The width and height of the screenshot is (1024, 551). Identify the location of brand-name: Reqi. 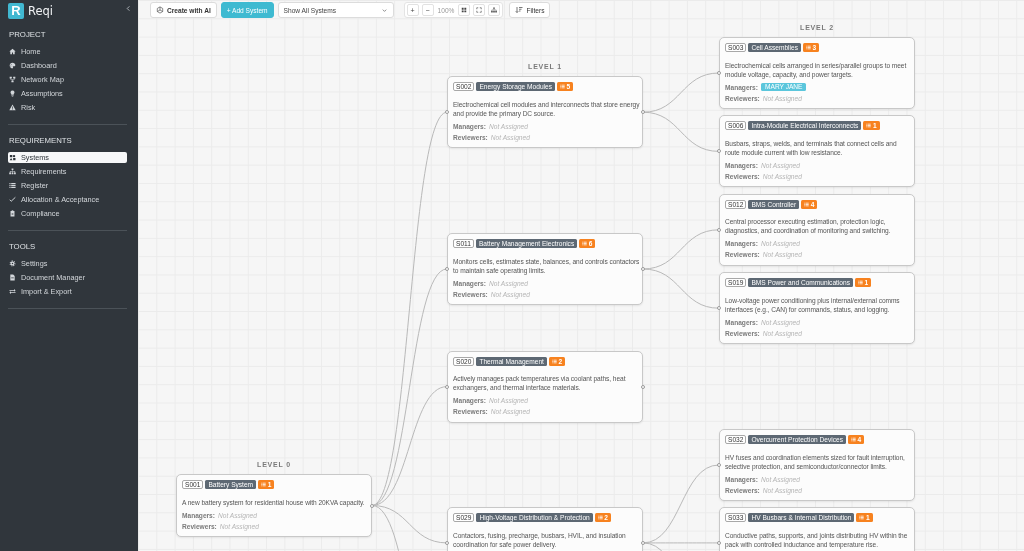
(41, 11).